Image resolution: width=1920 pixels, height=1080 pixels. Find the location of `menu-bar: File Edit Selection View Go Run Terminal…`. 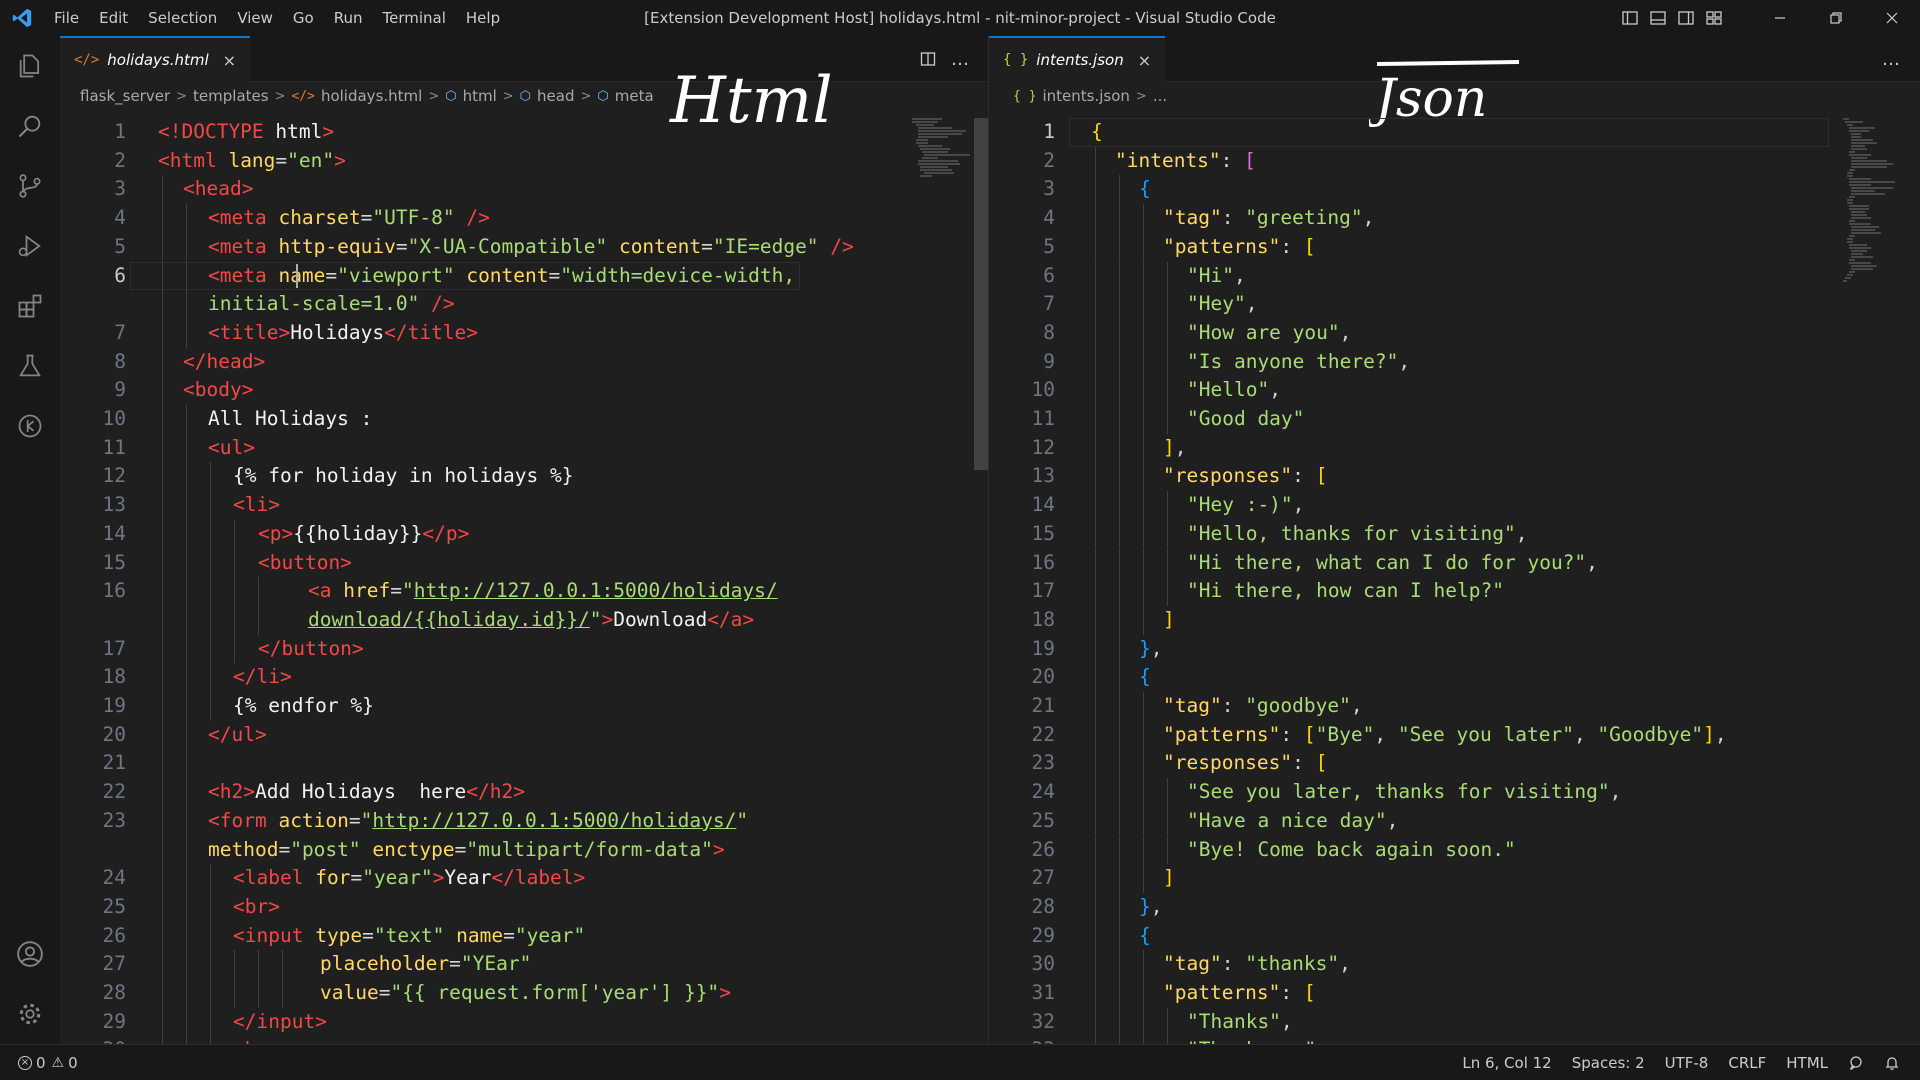

menu-bar: File Edit Selection View Go Run Terminal… is located at coordinates (277, 18).